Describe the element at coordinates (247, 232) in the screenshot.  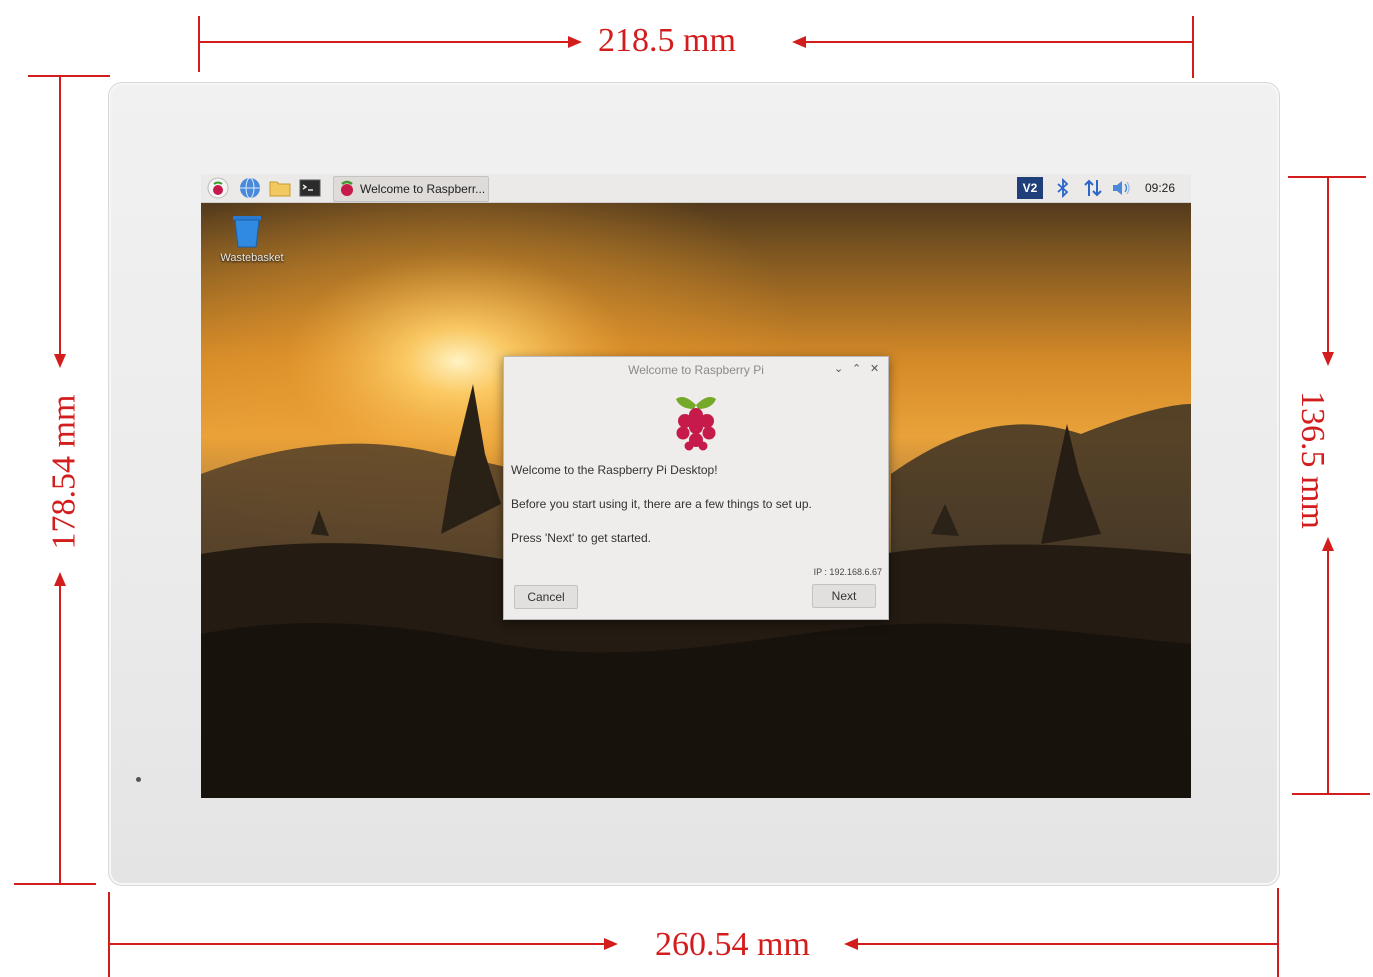
I see `wastebasket-icon` at that location.